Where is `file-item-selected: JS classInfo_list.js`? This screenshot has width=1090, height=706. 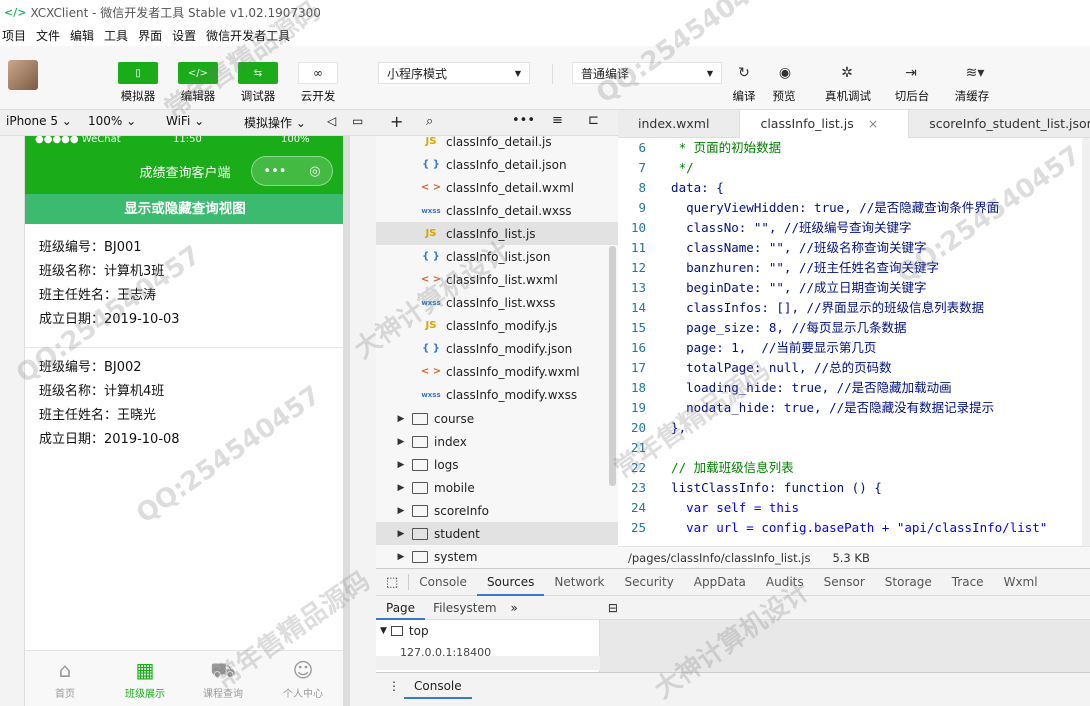 file-item-selected: JS classInfo_list.js is located at coordinates (497, 233).